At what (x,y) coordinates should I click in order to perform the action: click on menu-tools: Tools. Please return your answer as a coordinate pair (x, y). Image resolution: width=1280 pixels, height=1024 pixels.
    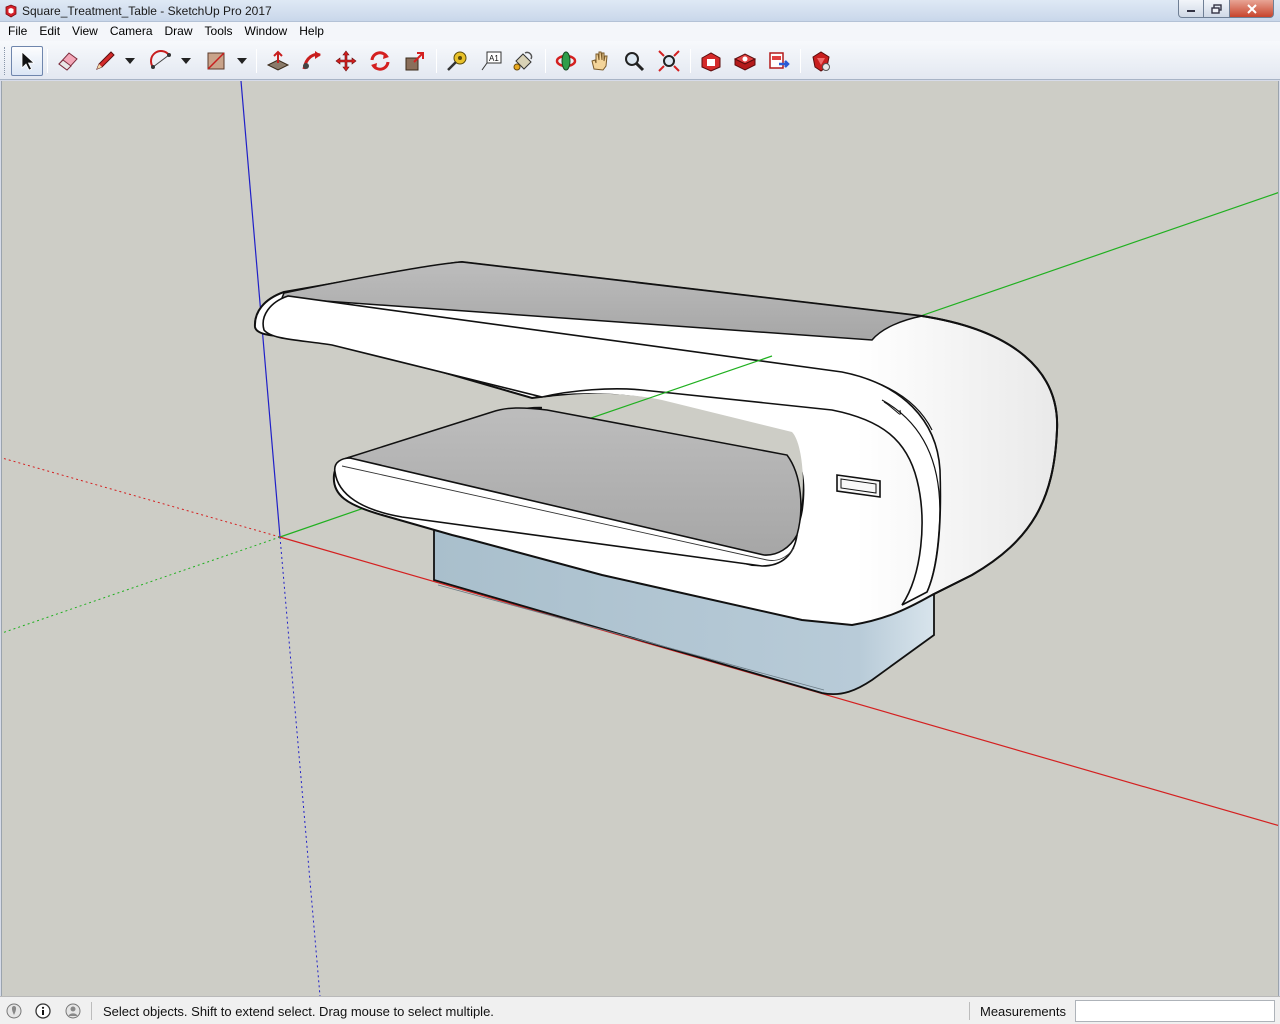
    Looking at the image, I should click on (219, 31).